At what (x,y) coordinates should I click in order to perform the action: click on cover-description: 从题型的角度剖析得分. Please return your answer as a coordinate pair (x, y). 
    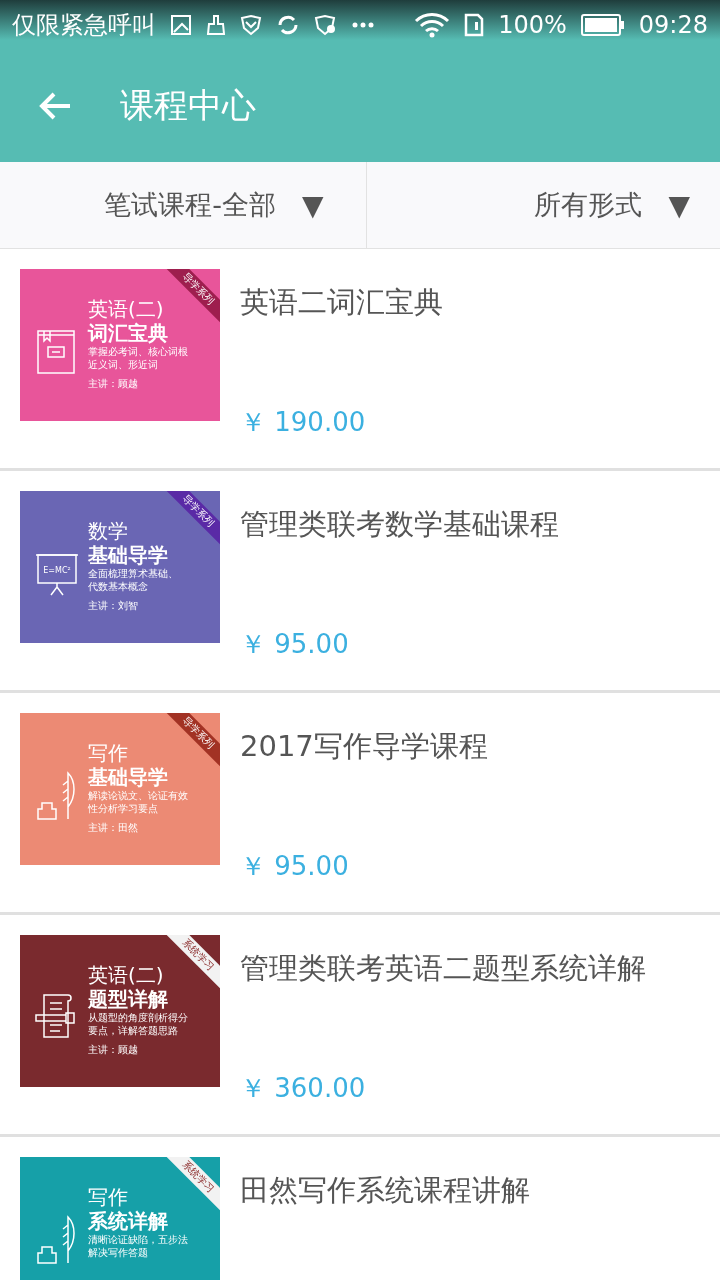
    Looking at the image, I should click on (138, 1017).